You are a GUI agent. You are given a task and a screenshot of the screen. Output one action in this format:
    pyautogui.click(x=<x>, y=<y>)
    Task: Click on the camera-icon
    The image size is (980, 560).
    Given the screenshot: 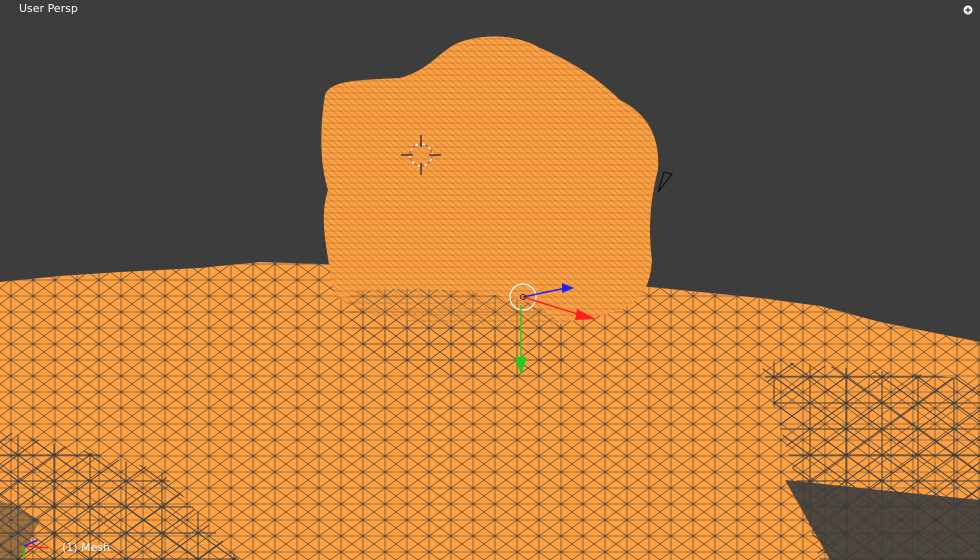 What is the action you would take?
    pyautogui.click(x=665, y=182)
    